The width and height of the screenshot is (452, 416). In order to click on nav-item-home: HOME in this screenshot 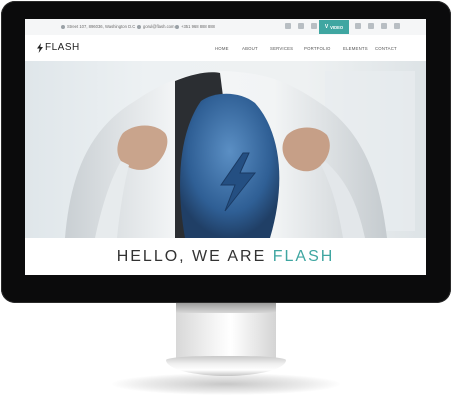, I will do `click(222, 48)`.